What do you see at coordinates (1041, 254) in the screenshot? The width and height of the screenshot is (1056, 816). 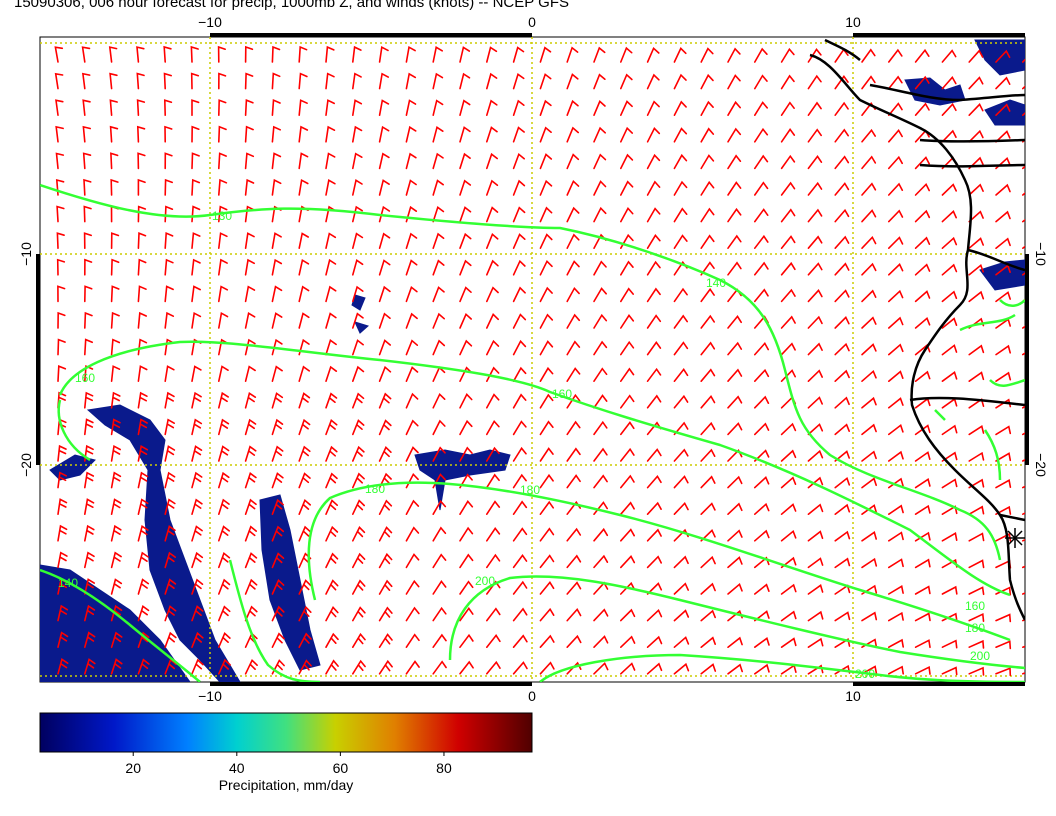 I see `right-tick-lat-minus10: −10` at bounding box center [1041, 254].